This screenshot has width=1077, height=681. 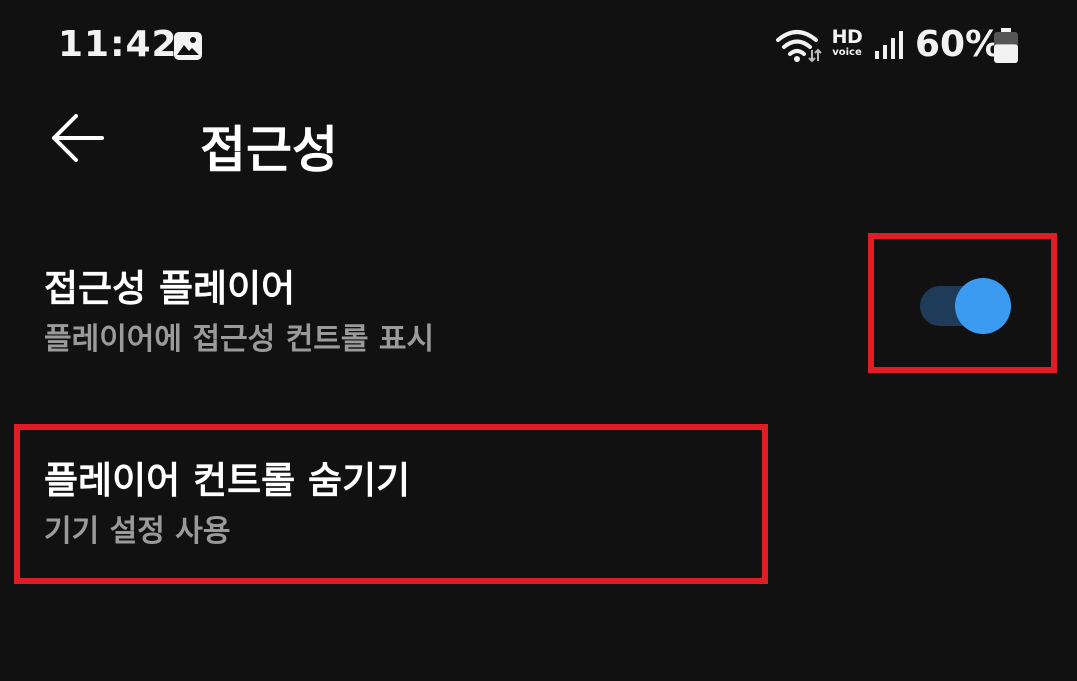 What do you see at coordinates (239, 339) in the screenshot?
I see `setting-summary: 플레이어에 접근성 컨트롤 표시` at bounding box center [239, 339].